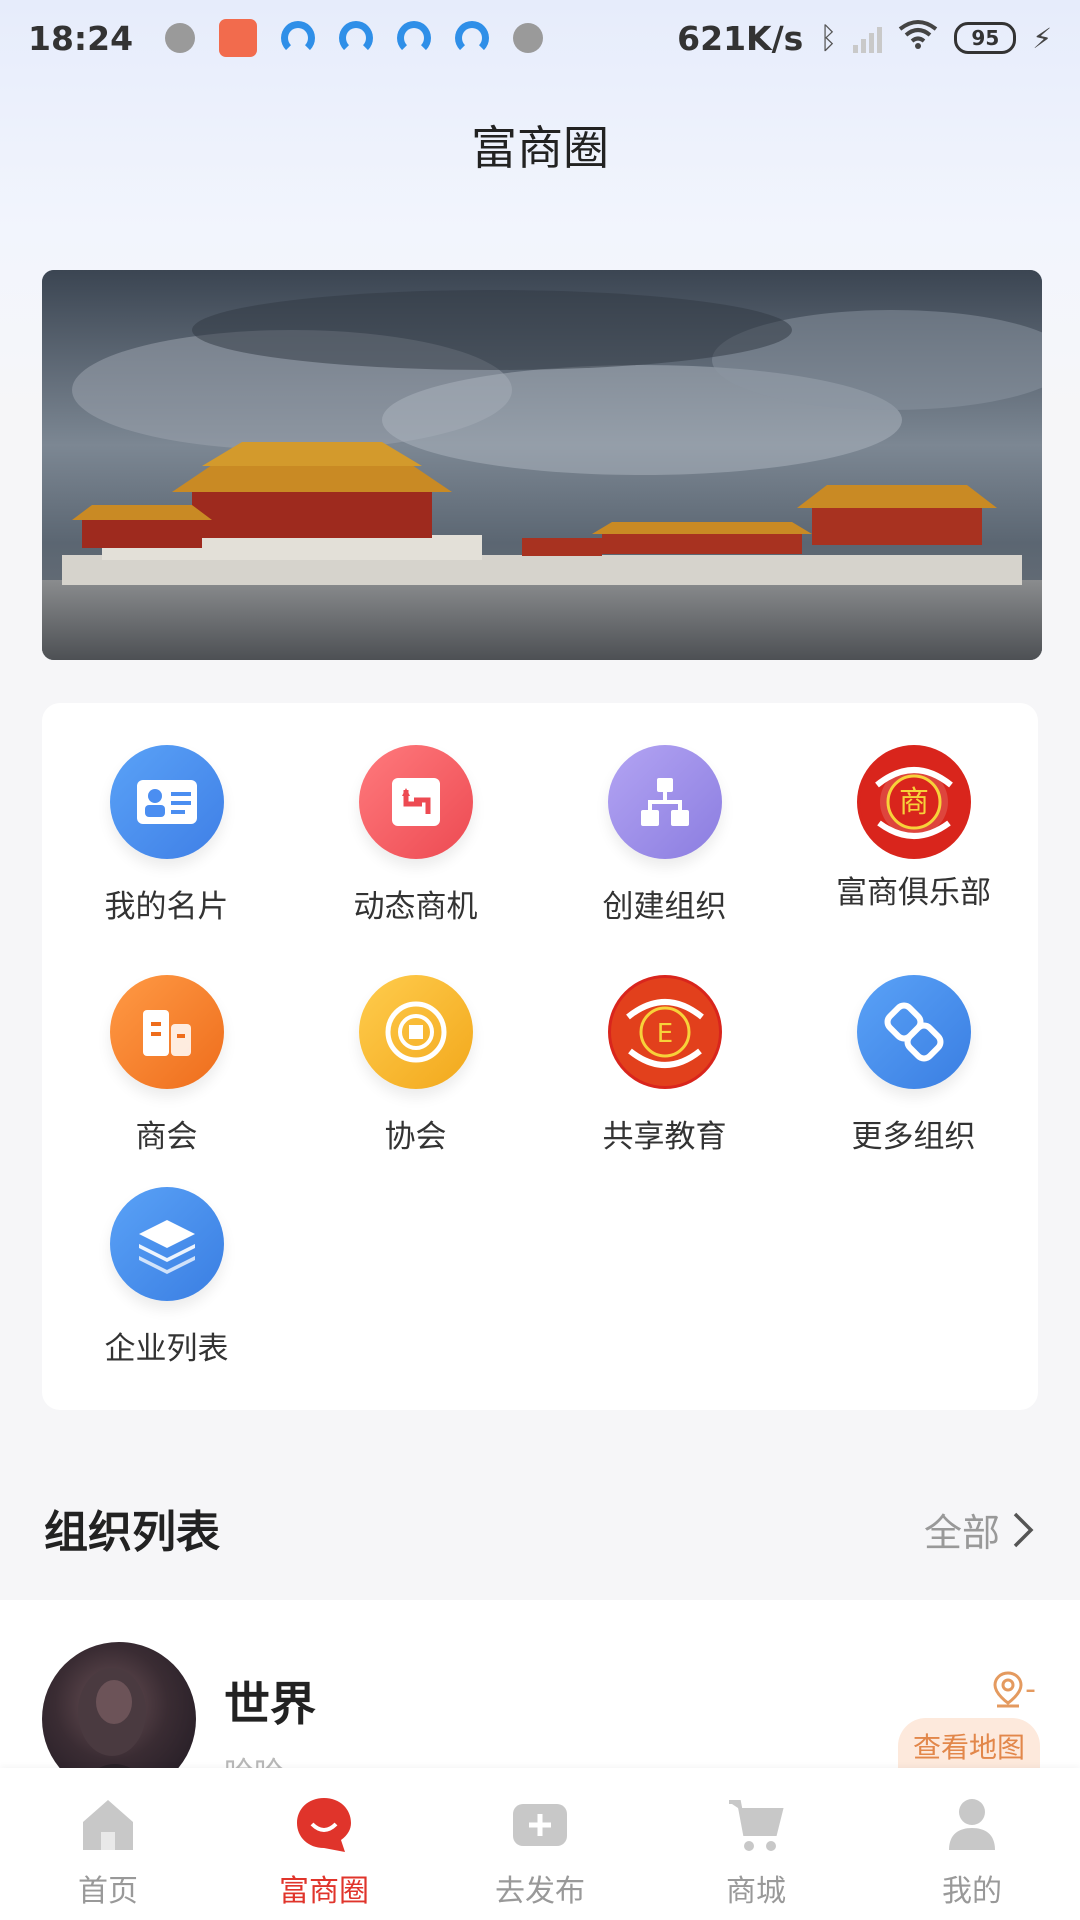 The image size is (1080, 1920). What do you see at coordinates (740, 38) in the screenshot?
I see `network-speed: 621K/s` at bounding box center [740, 38].